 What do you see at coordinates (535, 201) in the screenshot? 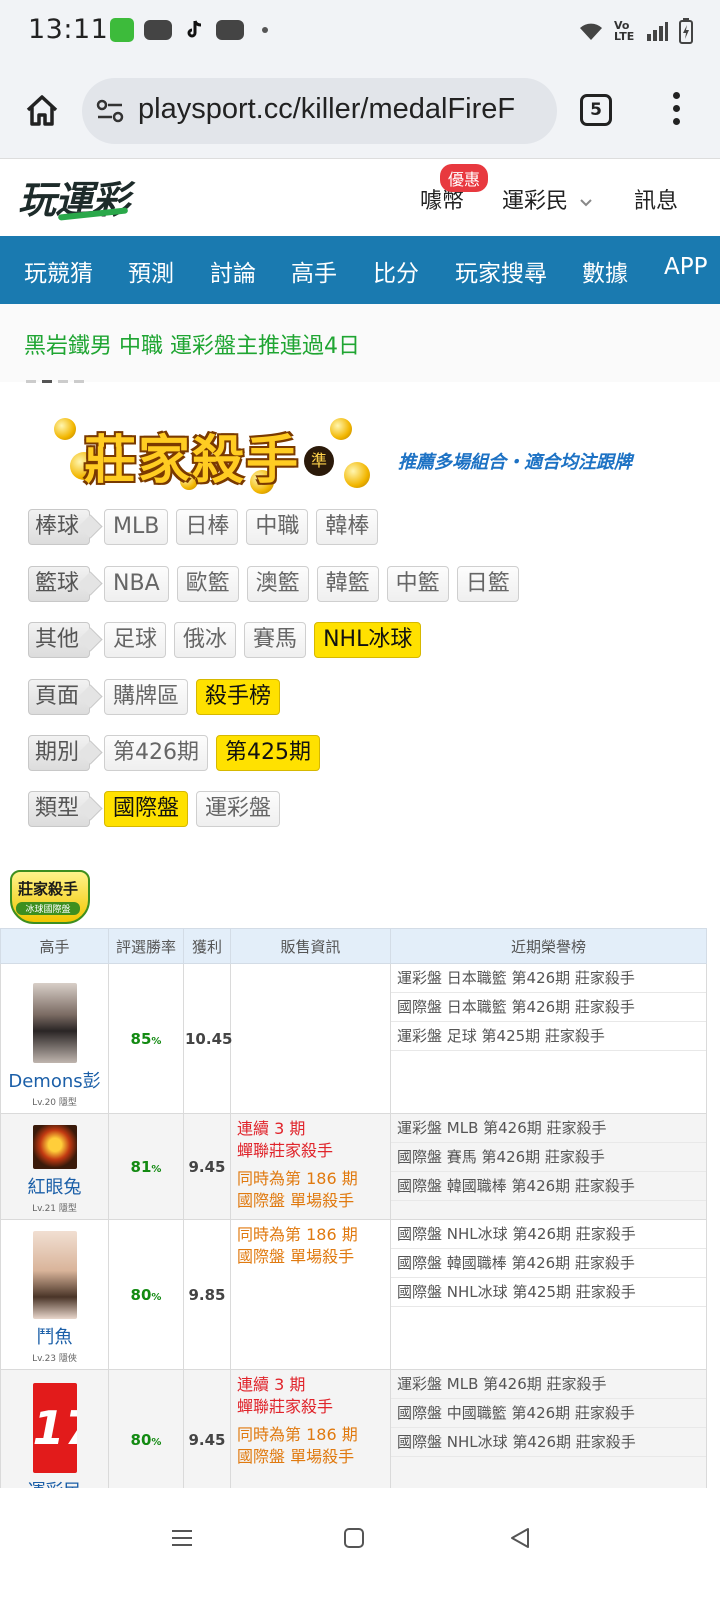
I see `member-menu-label: 運彩民` at bounding box center [535, 201].